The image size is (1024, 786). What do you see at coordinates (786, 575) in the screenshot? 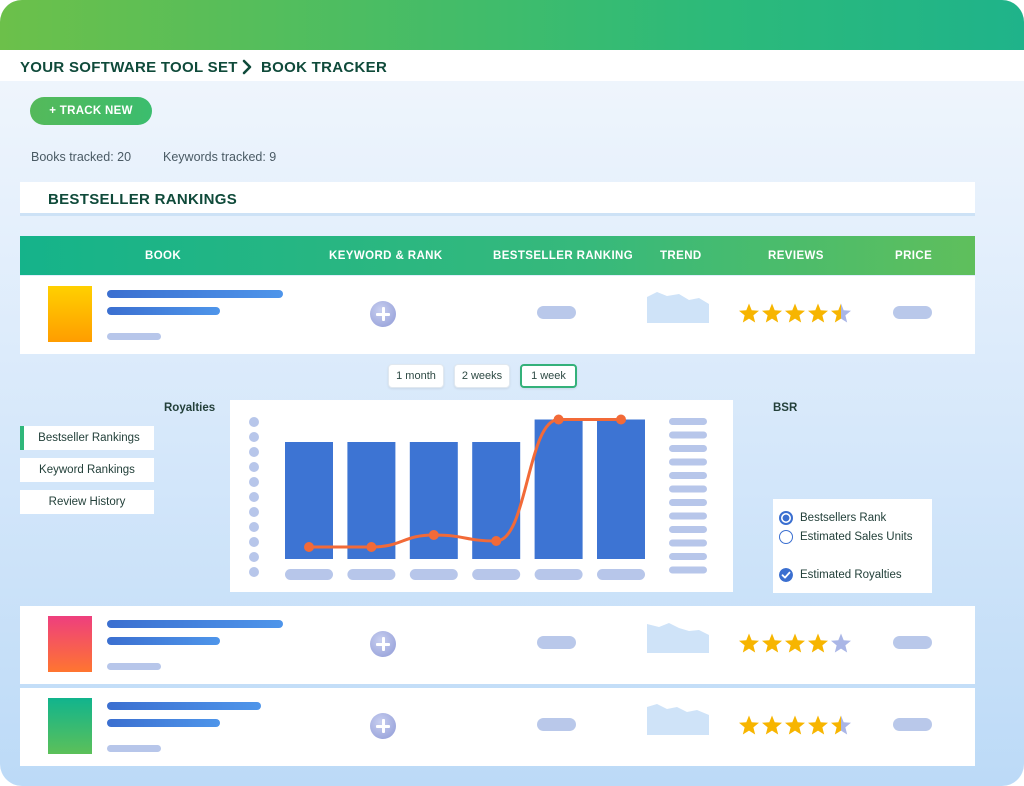
I see `check-circle-icon` at bounding box center [786, 575].